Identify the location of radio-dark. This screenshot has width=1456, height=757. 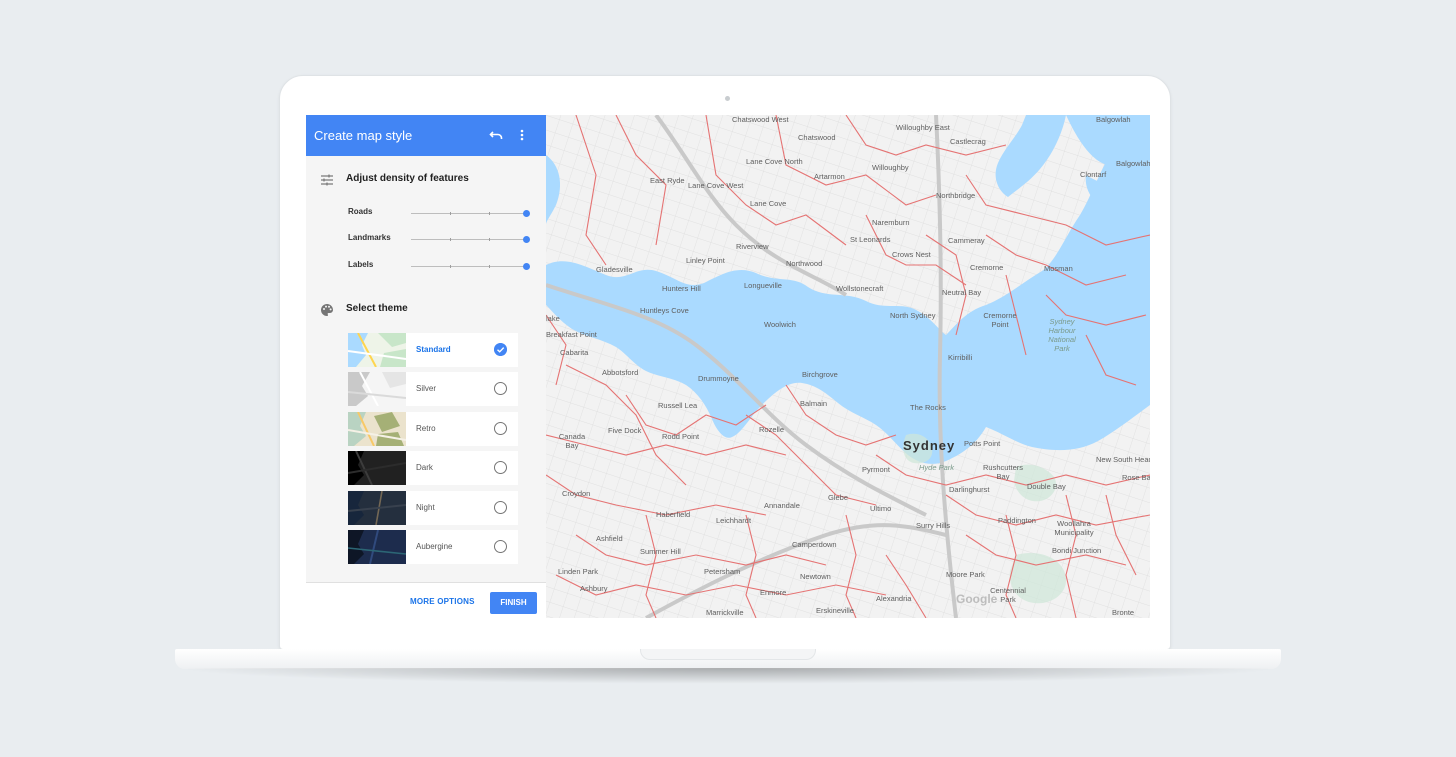
(500, 467).